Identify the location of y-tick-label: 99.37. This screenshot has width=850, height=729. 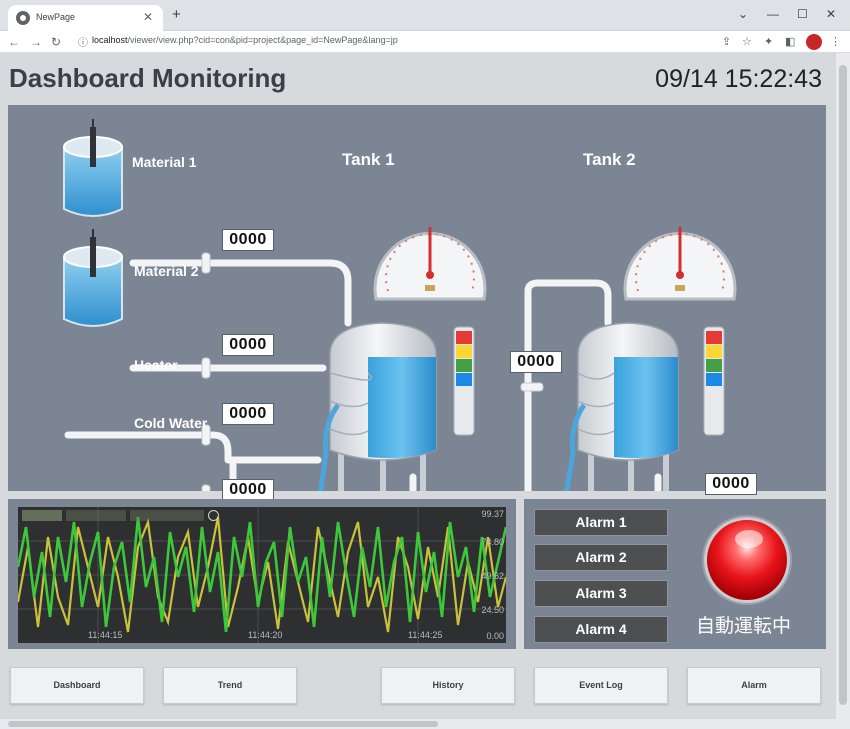
(492, 514).